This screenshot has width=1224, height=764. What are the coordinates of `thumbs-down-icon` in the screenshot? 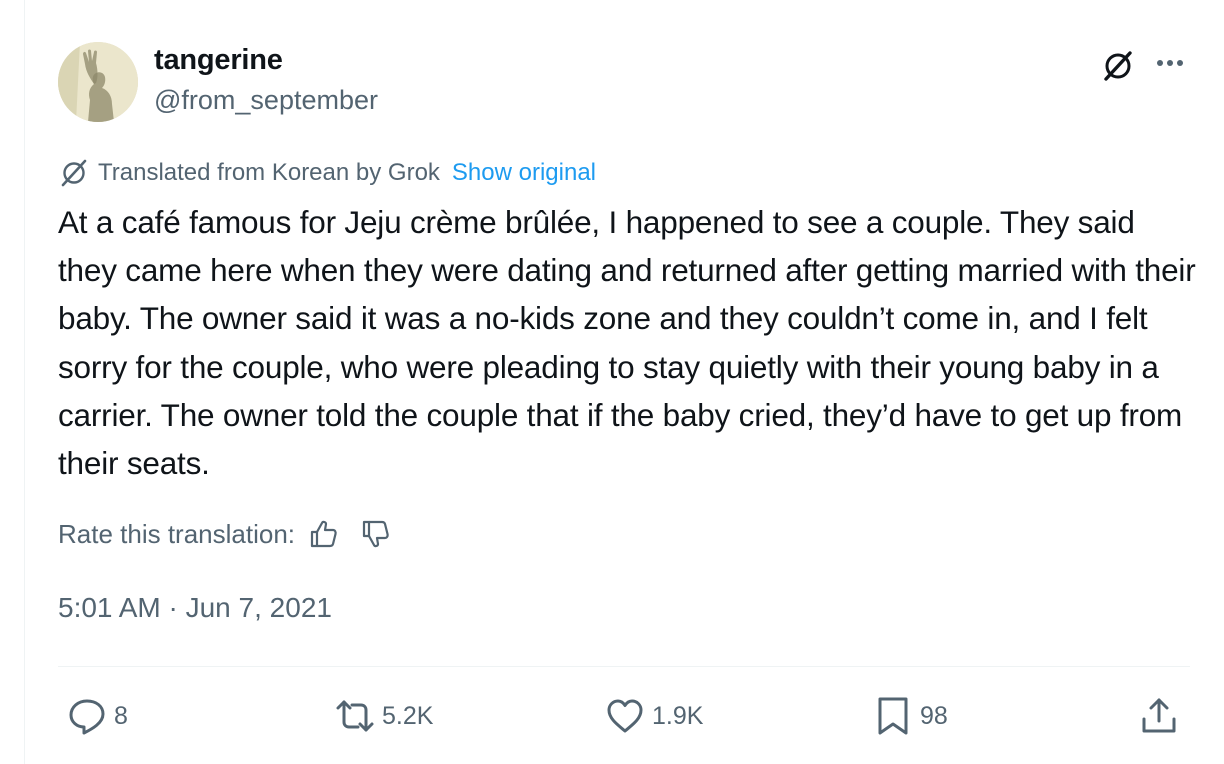 It's located at (376, 534).